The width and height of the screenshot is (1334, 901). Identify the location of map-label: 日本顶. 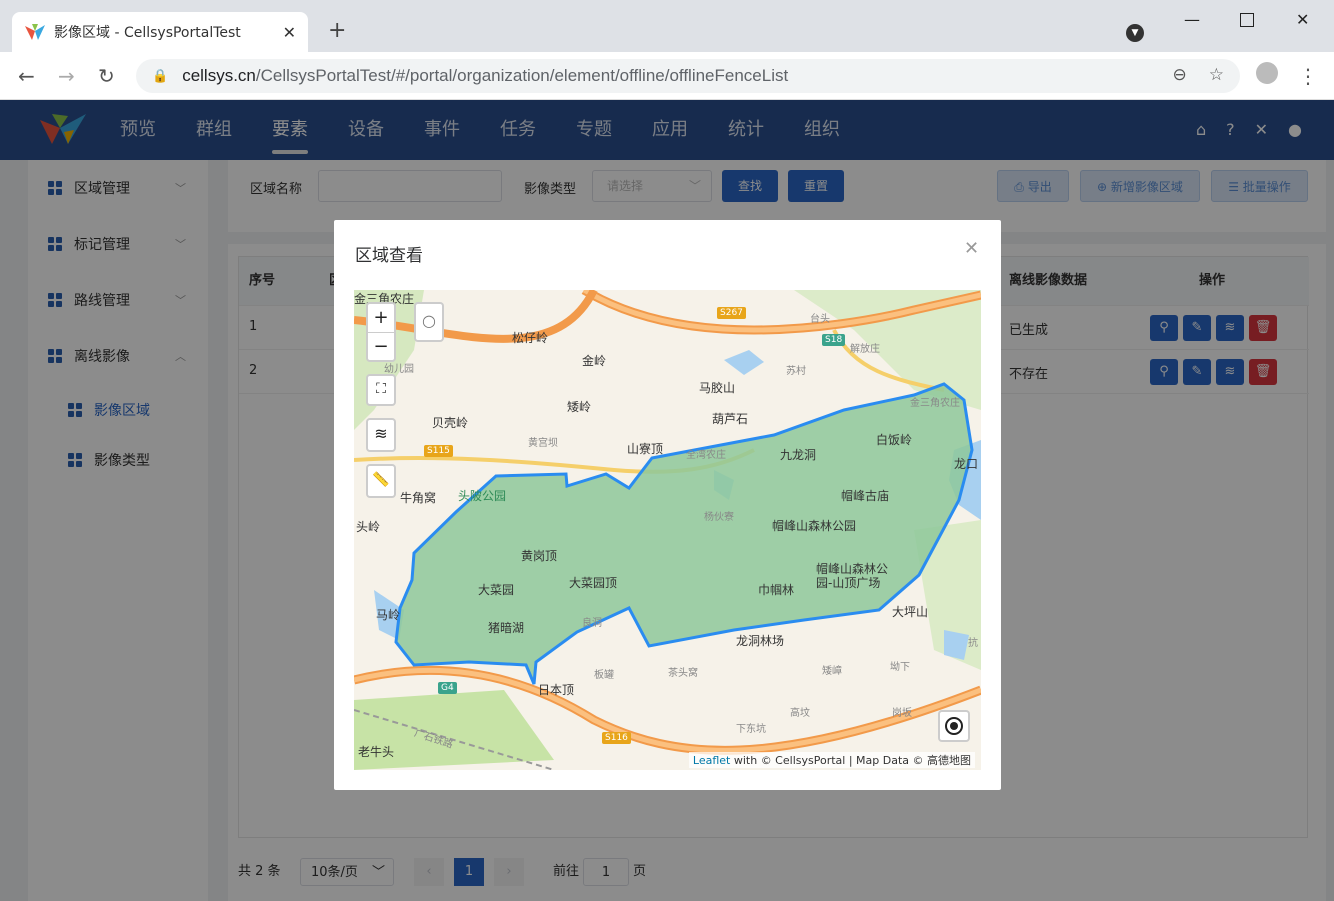
(556, 690).